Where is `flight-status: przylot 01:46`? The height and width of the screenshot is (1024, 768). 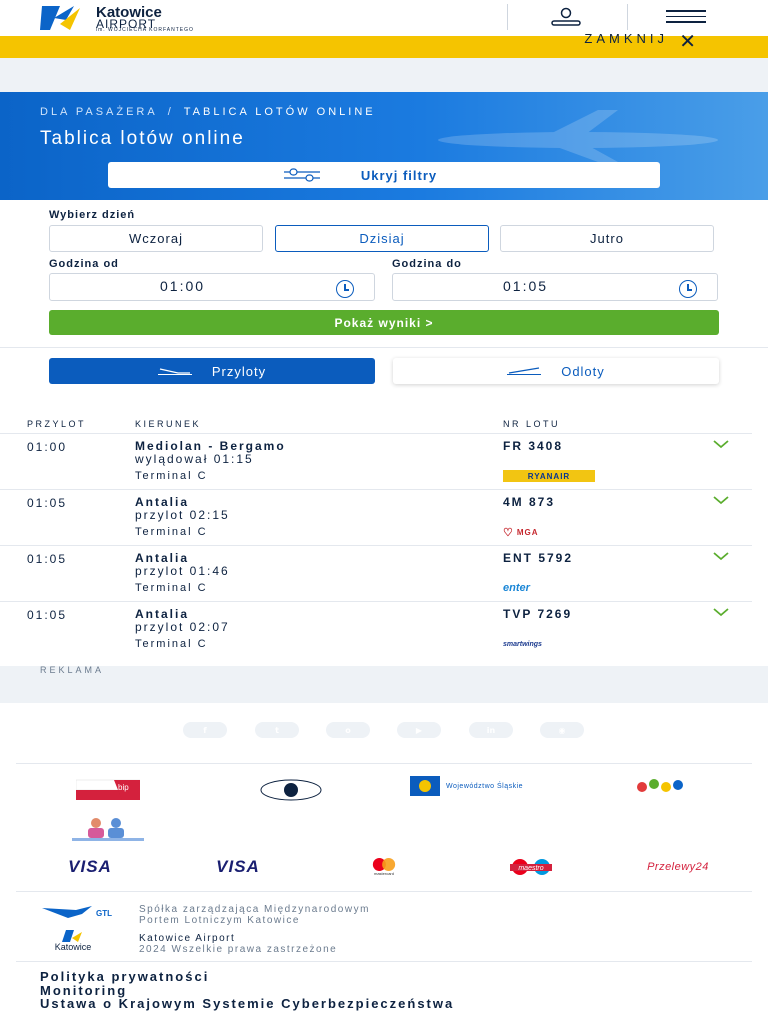
flight-status: przylot 01:46 is located at coordinates (182, 571).